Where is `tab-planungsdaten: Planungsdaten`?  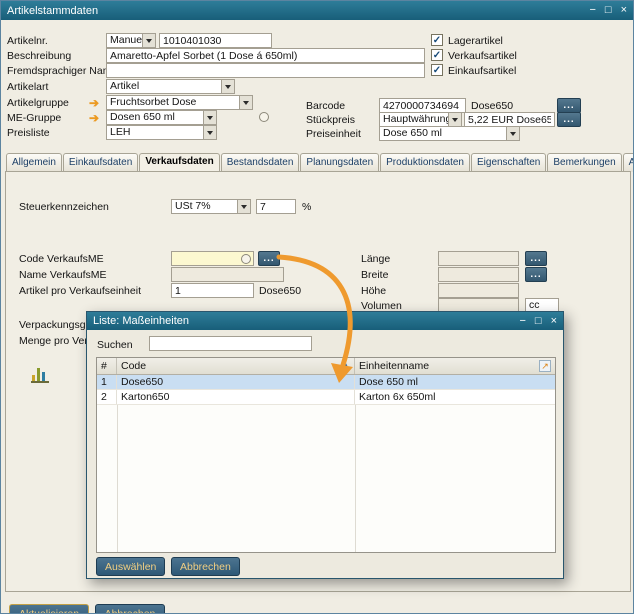 tab-planungsdaten: Planungsdaten is located at coordinates (340, 162).